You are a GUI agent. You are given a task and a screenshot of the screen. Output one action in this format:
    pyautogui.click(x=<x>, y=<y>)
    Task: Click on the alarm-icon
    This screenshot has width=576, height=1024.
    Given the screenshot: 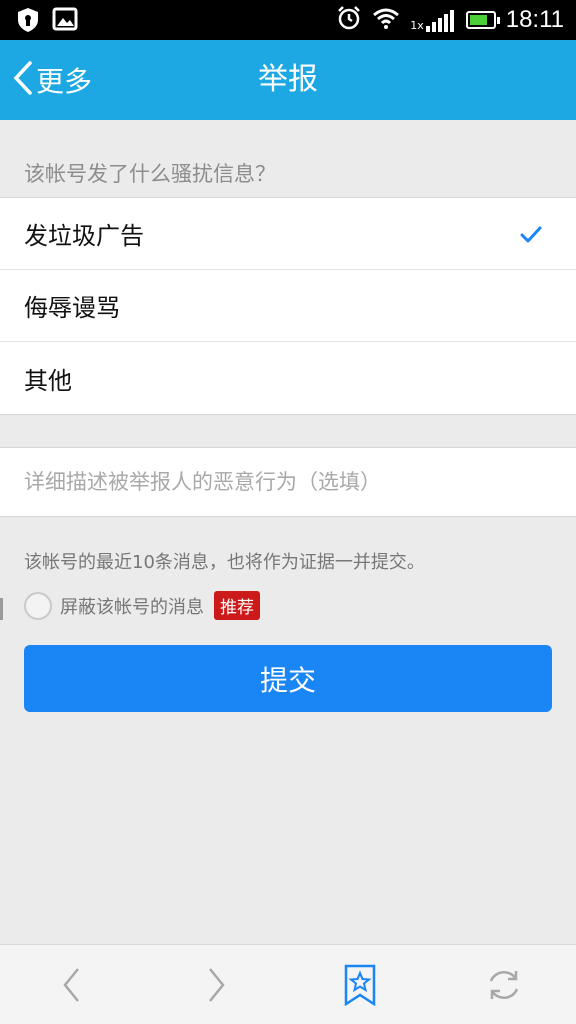 What is the action you would take?
    pyautogui.click(x=349, y=20)
    